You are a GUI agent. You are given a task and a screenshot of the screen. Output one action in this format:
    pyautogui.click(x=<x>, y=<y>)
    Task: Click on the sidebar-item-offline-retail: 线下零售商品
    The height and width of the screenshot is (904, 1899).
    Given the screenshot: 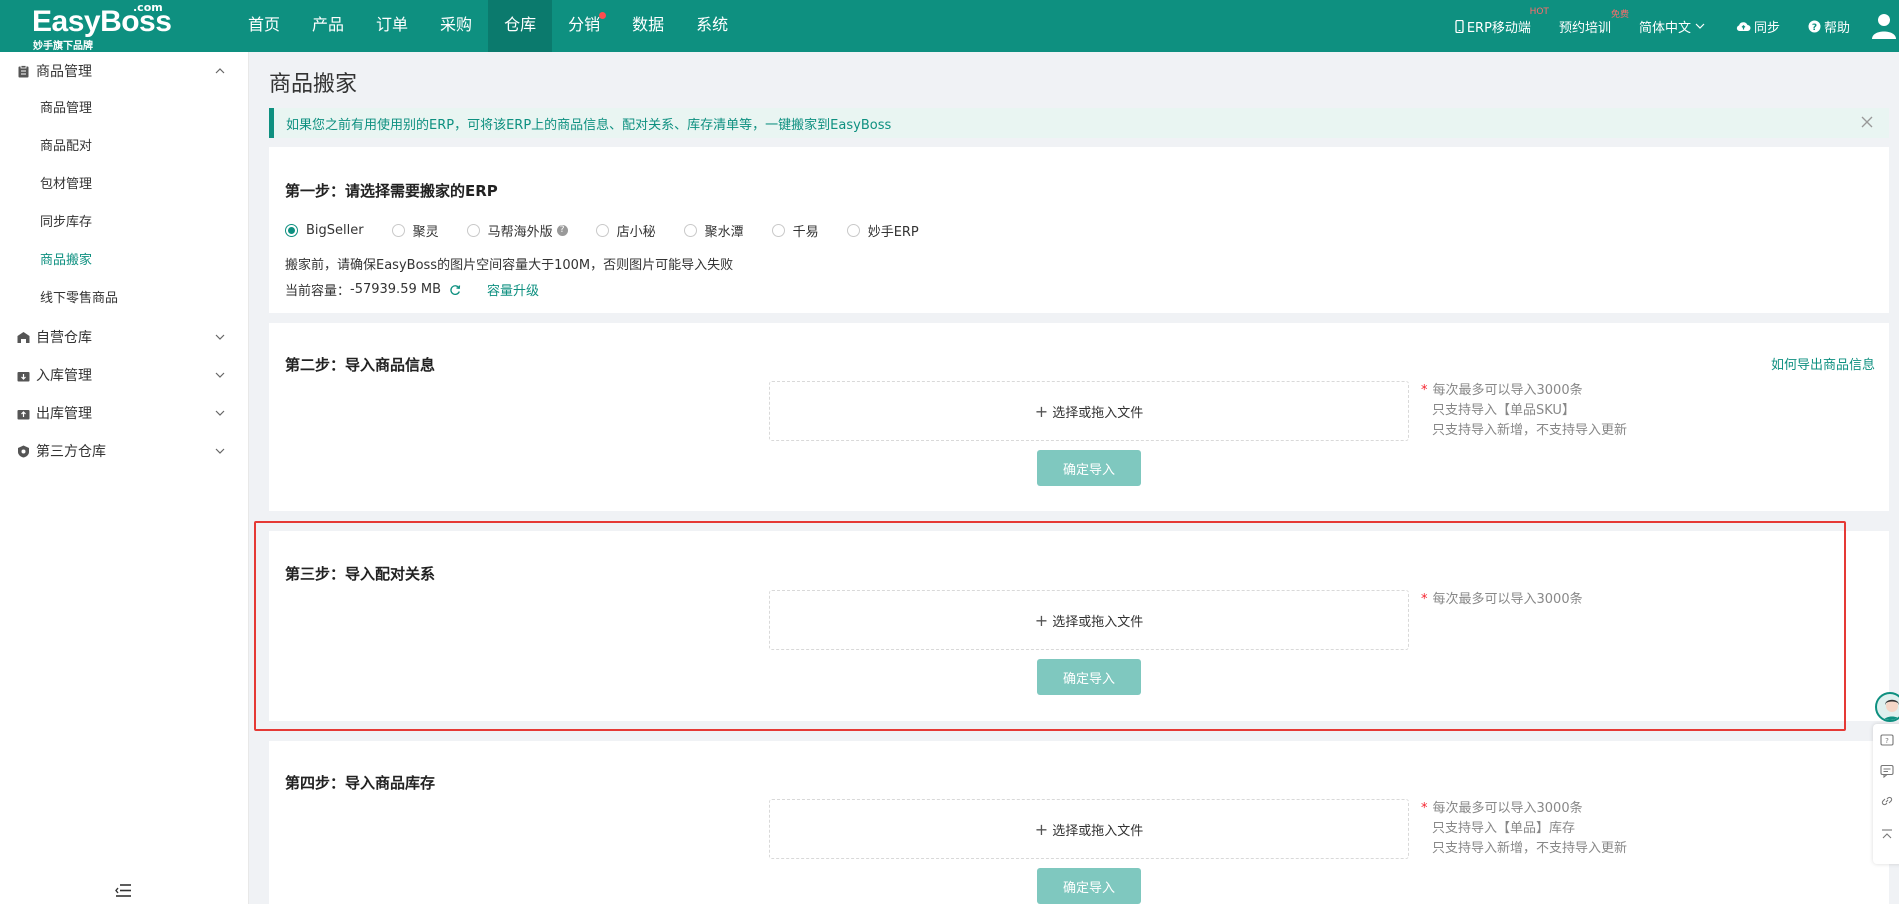 What is the action you would take?
    pyautogui.click(x=124, y=299)
    